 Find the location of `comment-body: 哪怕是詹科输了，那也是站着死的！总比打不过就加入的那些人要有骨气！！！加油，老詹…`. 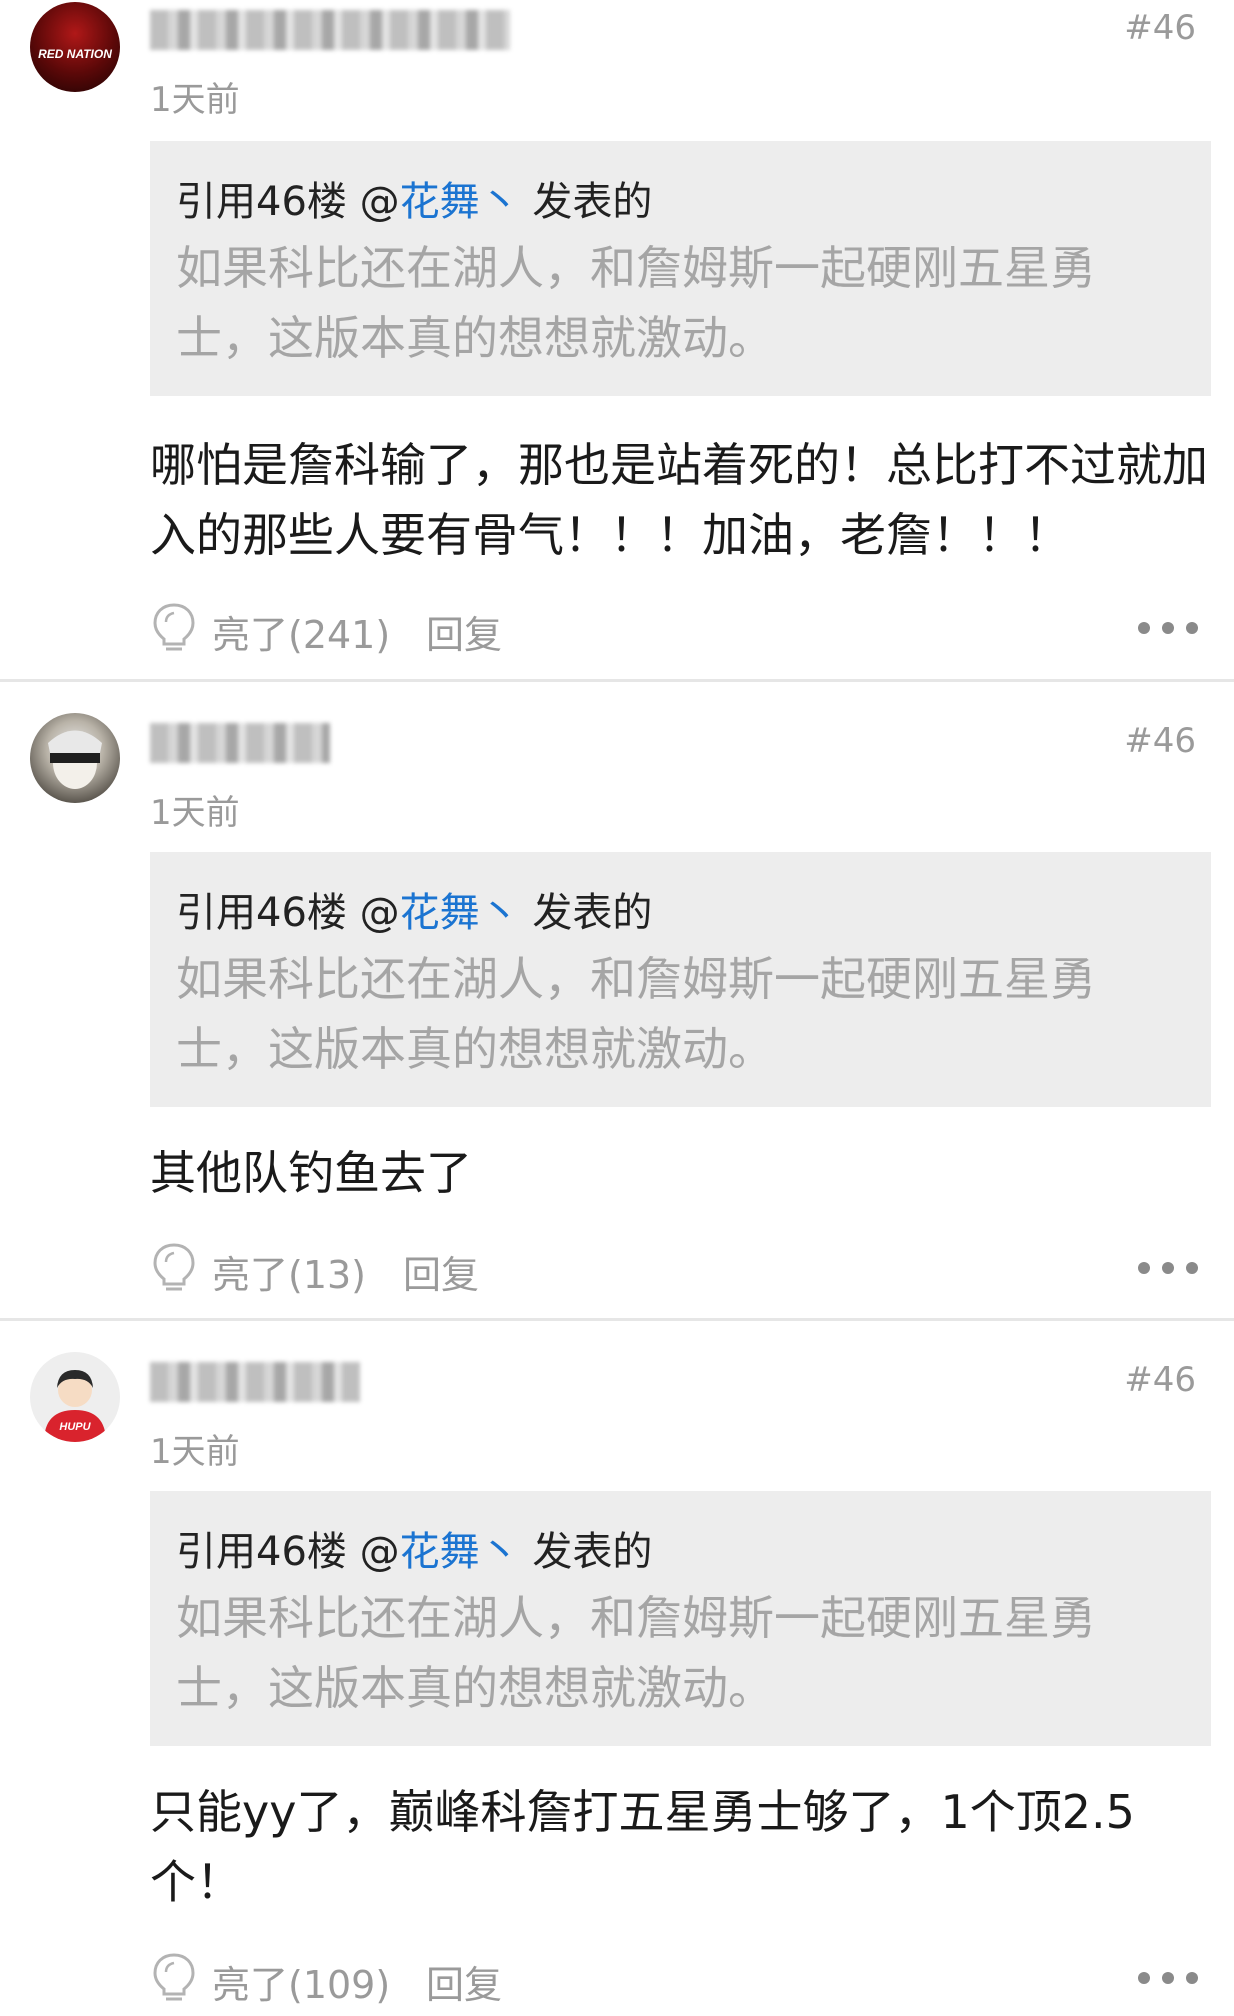

comment-body: 哪怕是詹科输了，那也是站着死的！总比打不过就加入的那些人要有骨气！！！加油，老詹… is located at coordinates (679, 500).